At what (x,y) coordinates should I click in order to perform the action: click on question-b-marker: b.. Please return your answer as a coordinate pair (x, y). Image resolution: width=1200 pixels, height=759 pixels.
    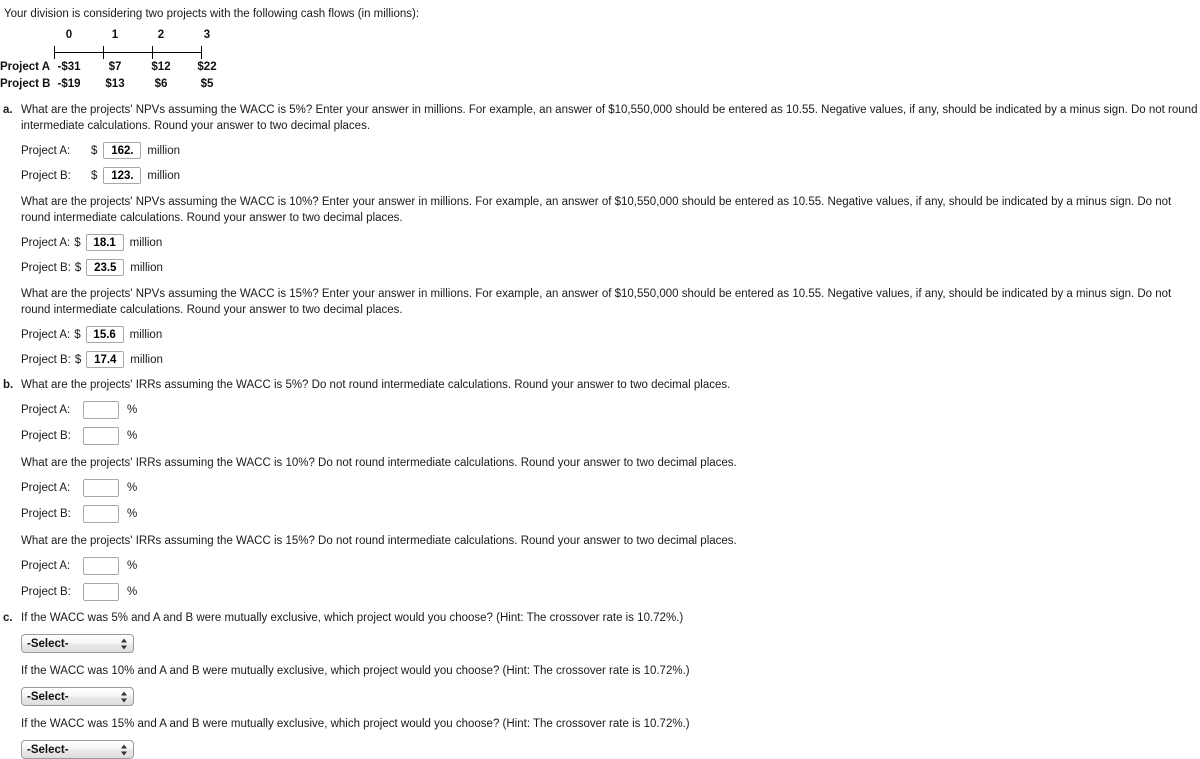
    Looking at the image, I should click on (8, 385).